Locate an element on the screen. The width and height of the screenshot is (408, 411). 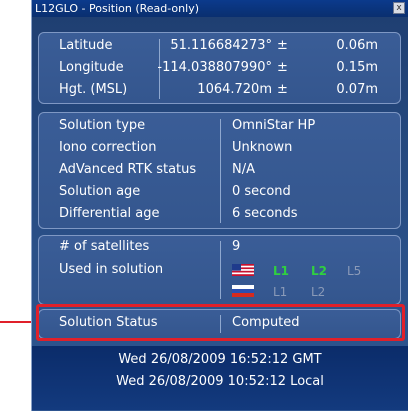
height-pm: ± is located at coordinates (282, 89).